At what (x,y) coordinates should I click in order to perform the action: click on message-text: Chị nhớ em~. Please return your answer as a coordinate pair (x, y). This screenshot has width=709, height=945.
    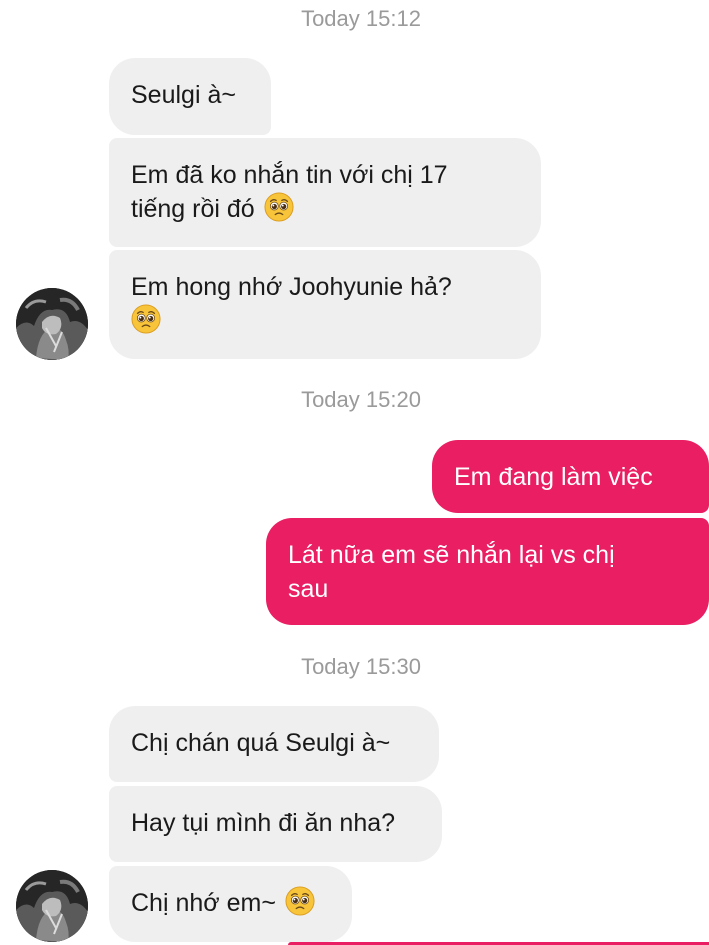
    Looking at the image, I should click on (203, 903).